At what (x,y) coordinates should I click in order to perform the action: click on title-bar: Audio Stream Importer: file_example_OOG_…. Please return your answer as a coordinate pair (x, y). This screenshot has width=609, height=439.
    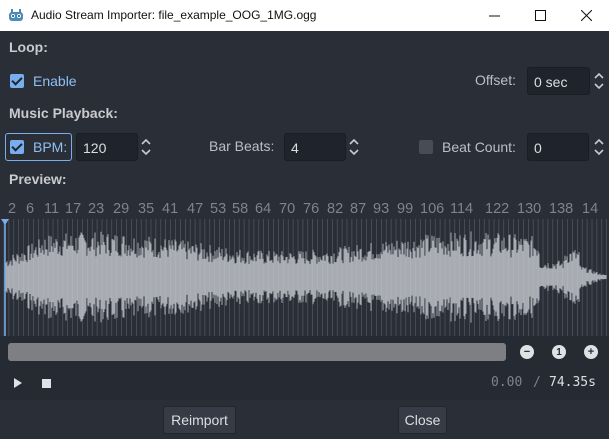
    Looking at the image, I should click on (304, 15).